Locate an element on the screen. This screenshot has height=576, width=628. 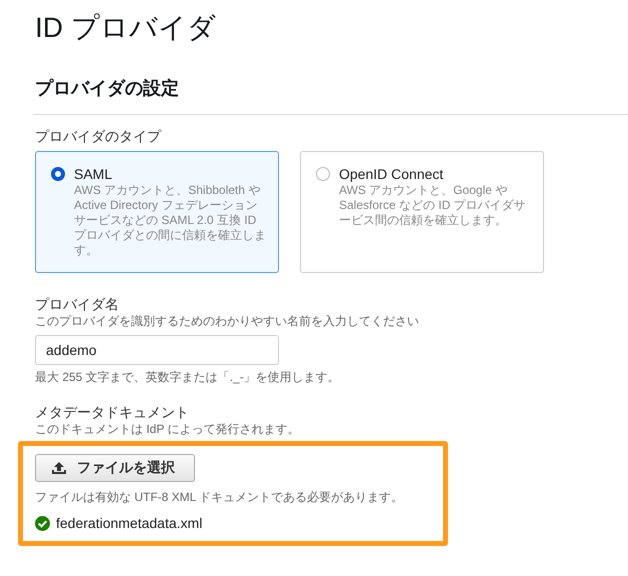
option-card: SAML AWS アカウントと、Shibboleth や Active Directory フェデレーションサービスなどの SAML 2.0 互換 ID プロバイダとの間に信頼を確立します。 is located at coordinates (157, 212).